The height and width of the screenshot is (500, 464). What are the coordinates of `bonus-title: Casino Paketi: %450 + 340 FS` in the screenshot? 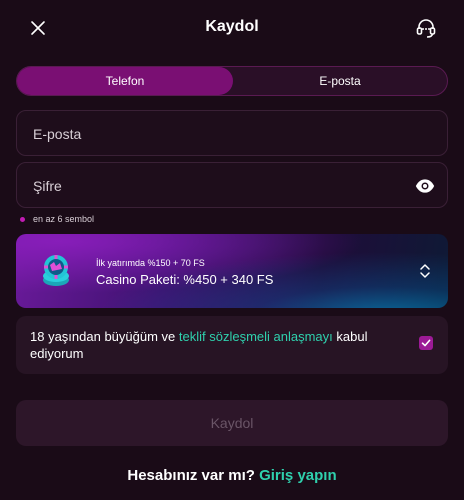 It's located at (185, 279).